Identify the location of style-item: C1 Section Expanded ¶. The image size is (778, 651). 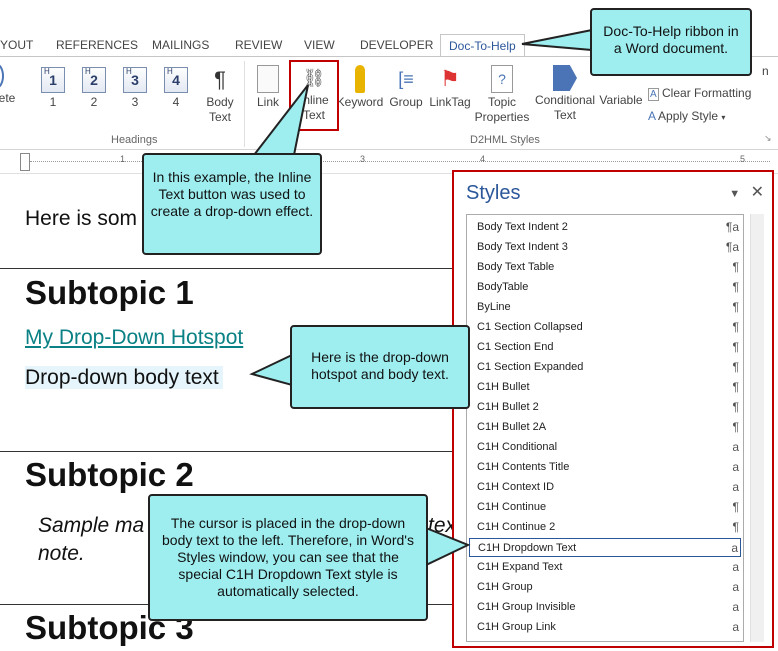
(605, 367).